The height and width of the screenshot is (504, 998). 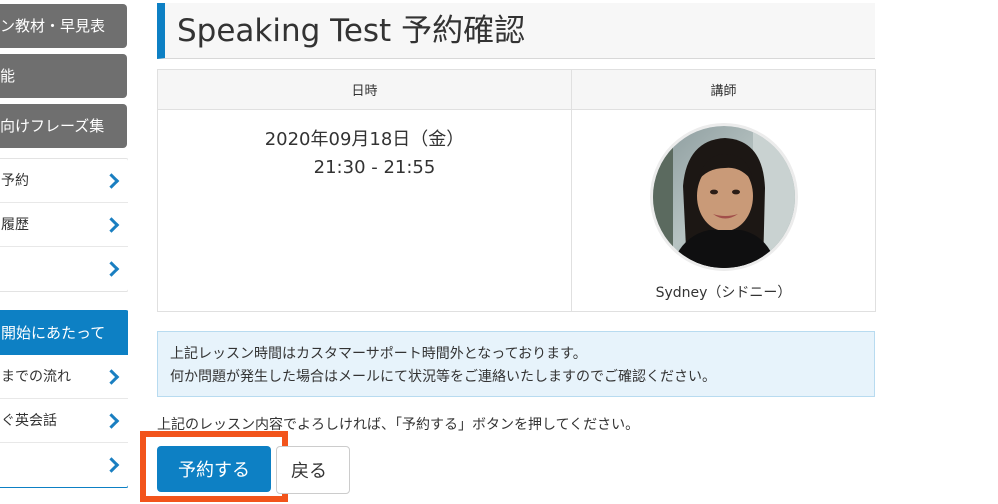 I want to click on notice-line: 何か問題が発生した場合はメールにて状況等をご連絡いたしますのでご確認ください。, so click(x=443, y=377).